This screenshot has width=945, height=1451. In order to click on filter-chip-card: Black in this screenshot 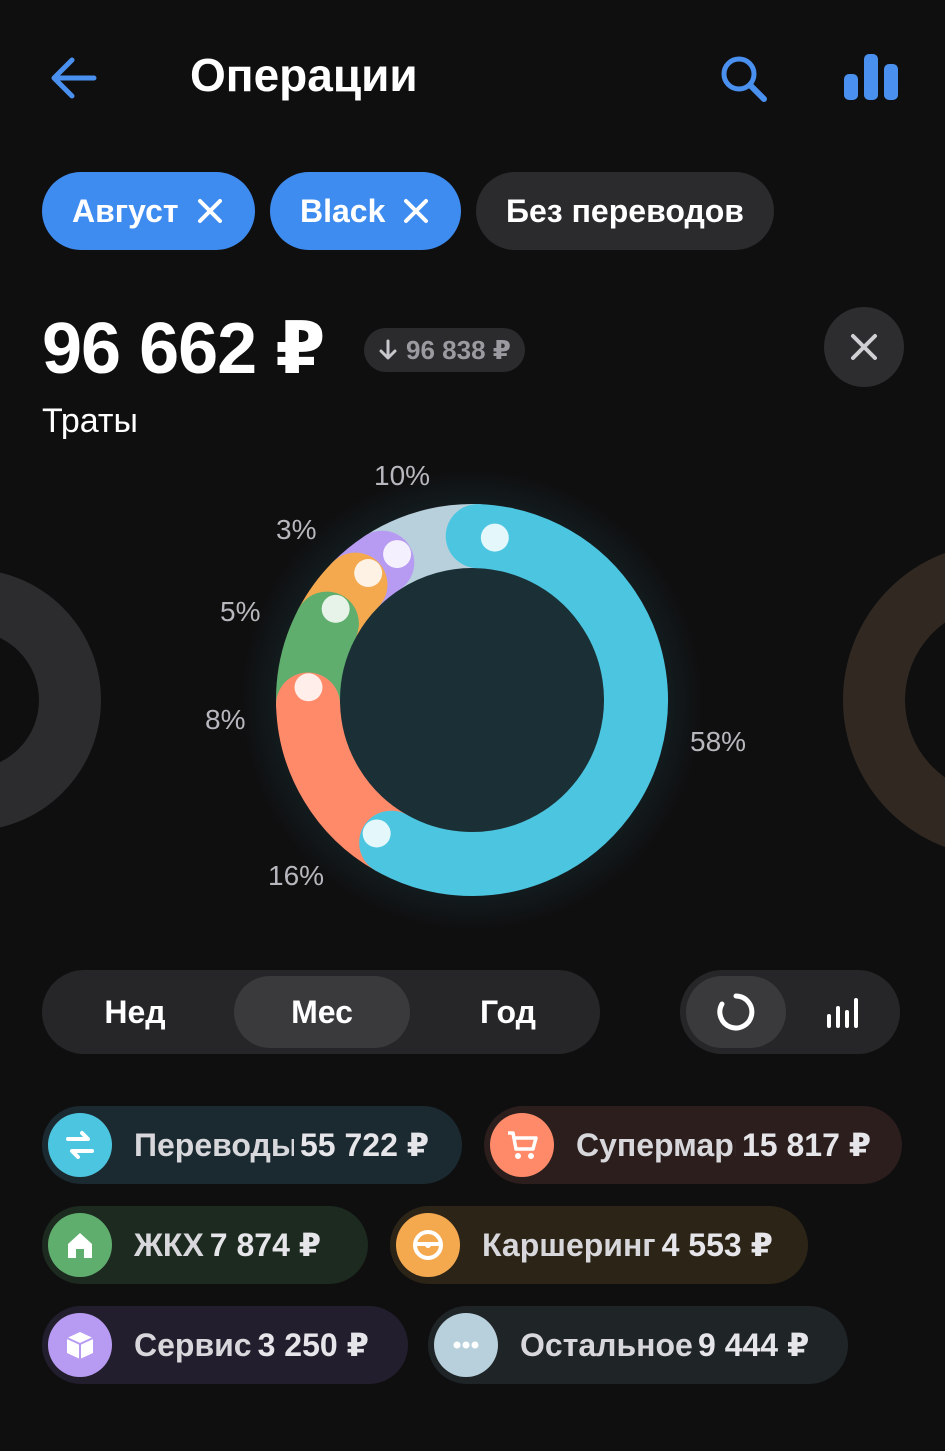, I will do `click(366, 211)`.